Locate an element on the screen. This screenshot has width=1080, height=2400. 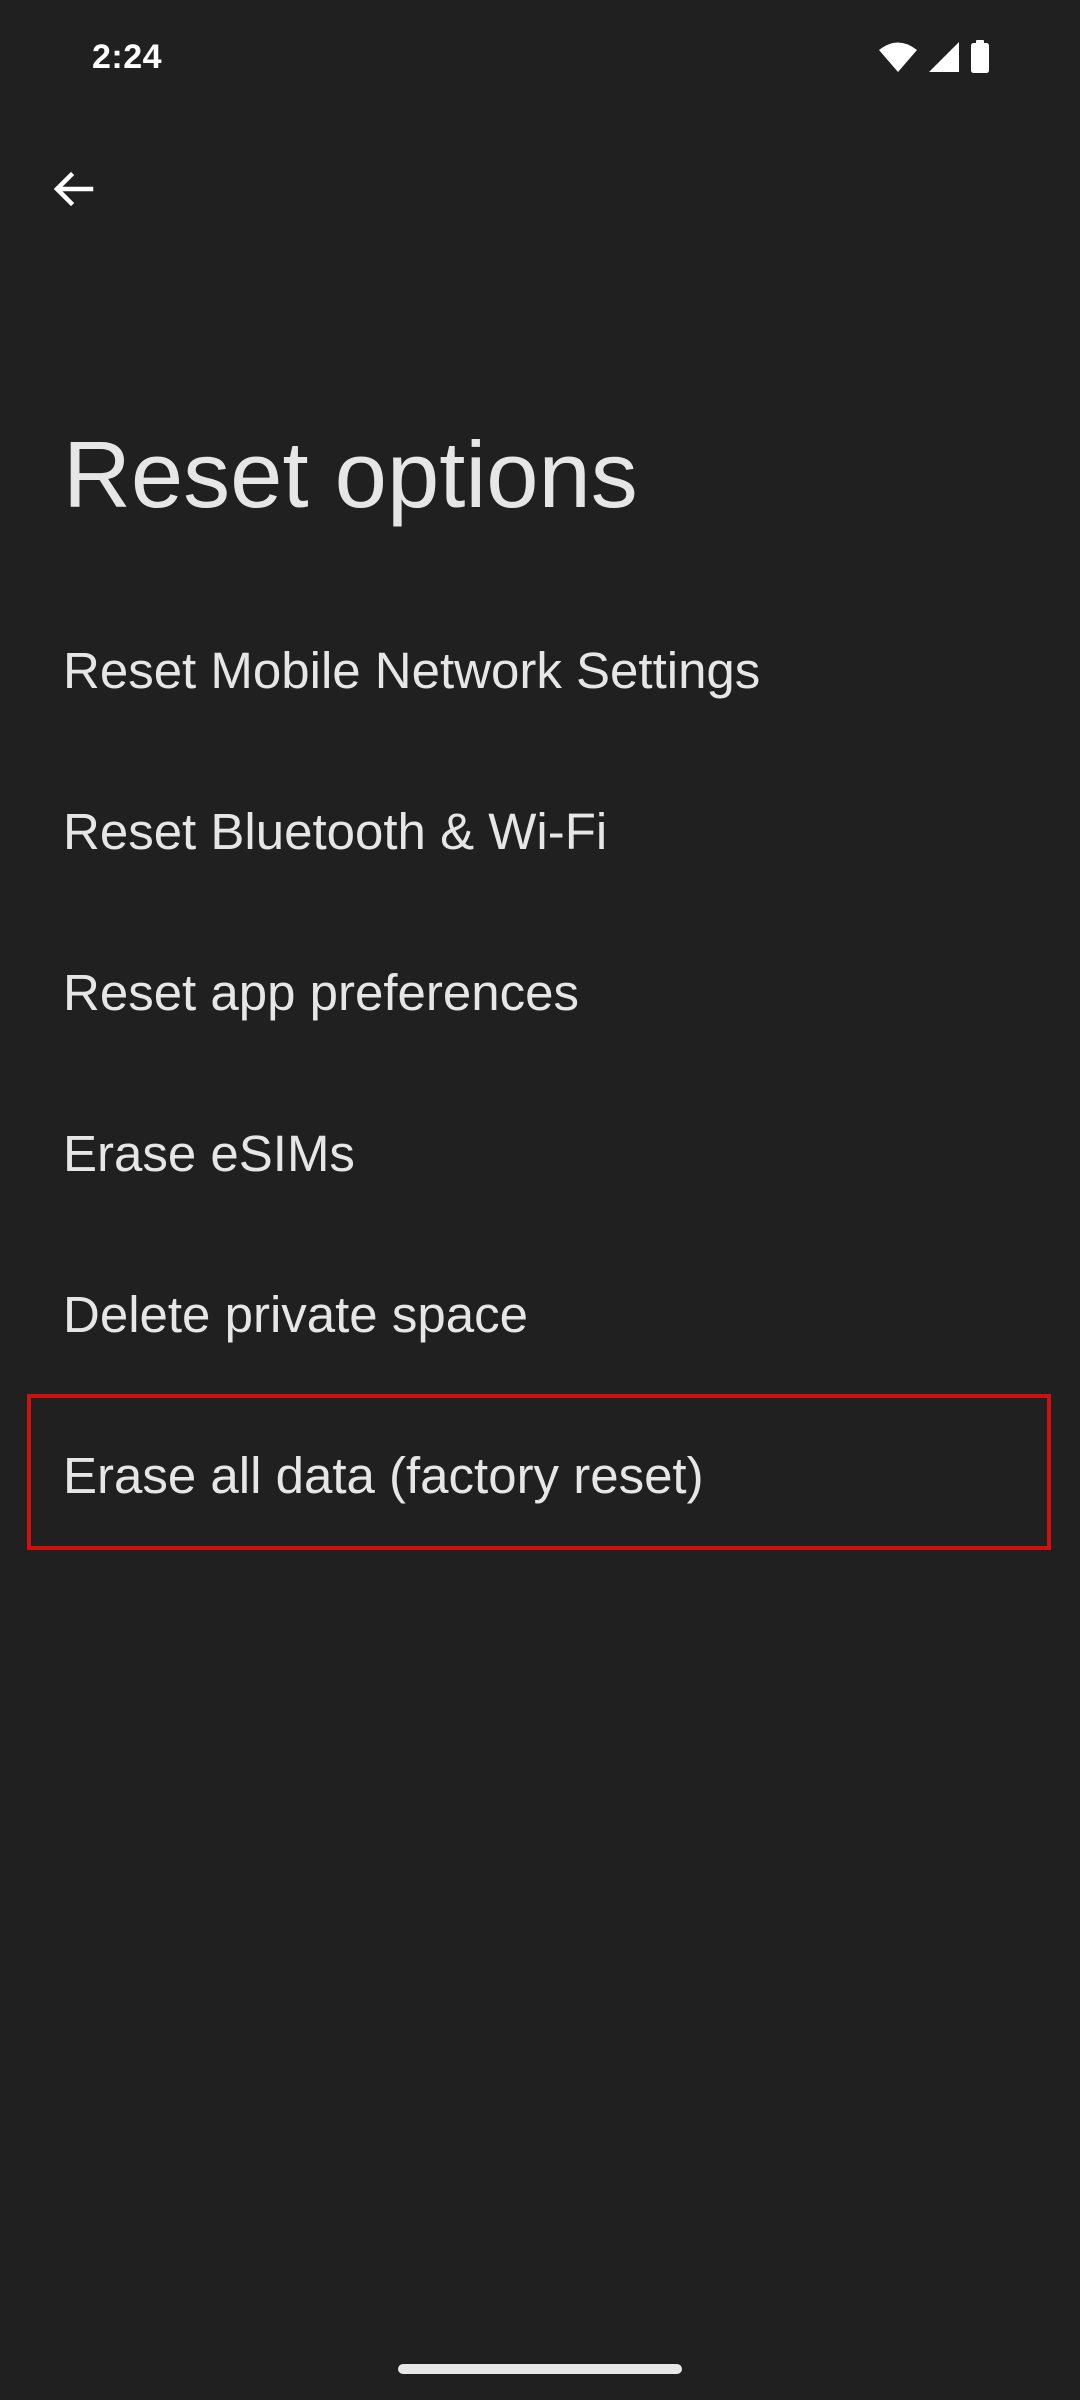
status-time: 2:24 is located at coordinates (127, 57).